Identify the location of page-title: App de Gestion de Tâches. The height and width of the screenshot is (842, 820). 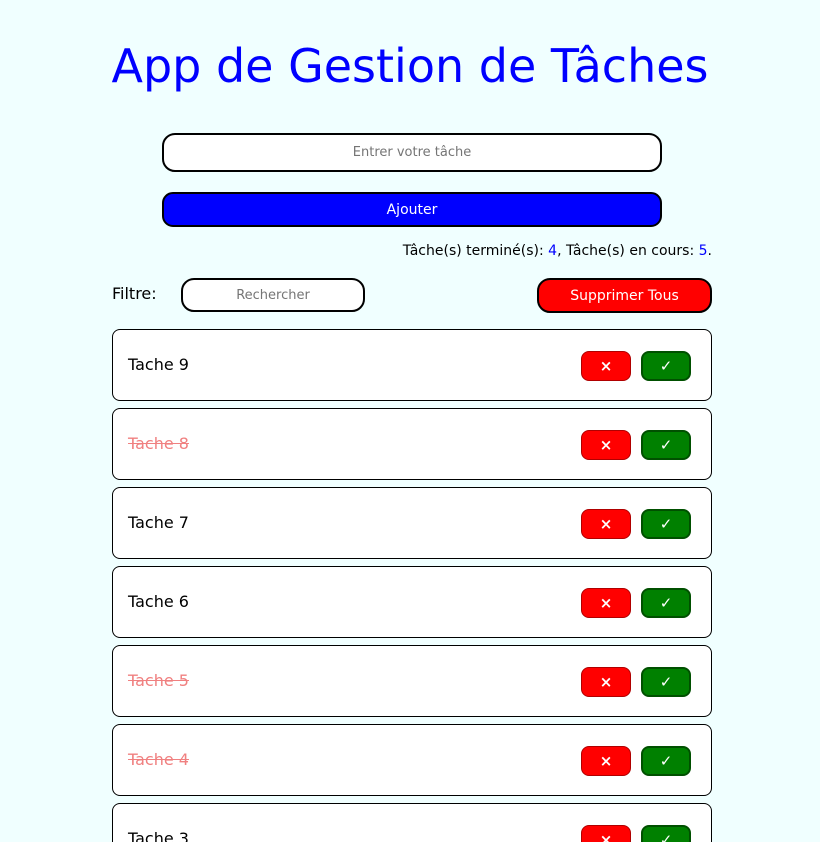
(410, 66).